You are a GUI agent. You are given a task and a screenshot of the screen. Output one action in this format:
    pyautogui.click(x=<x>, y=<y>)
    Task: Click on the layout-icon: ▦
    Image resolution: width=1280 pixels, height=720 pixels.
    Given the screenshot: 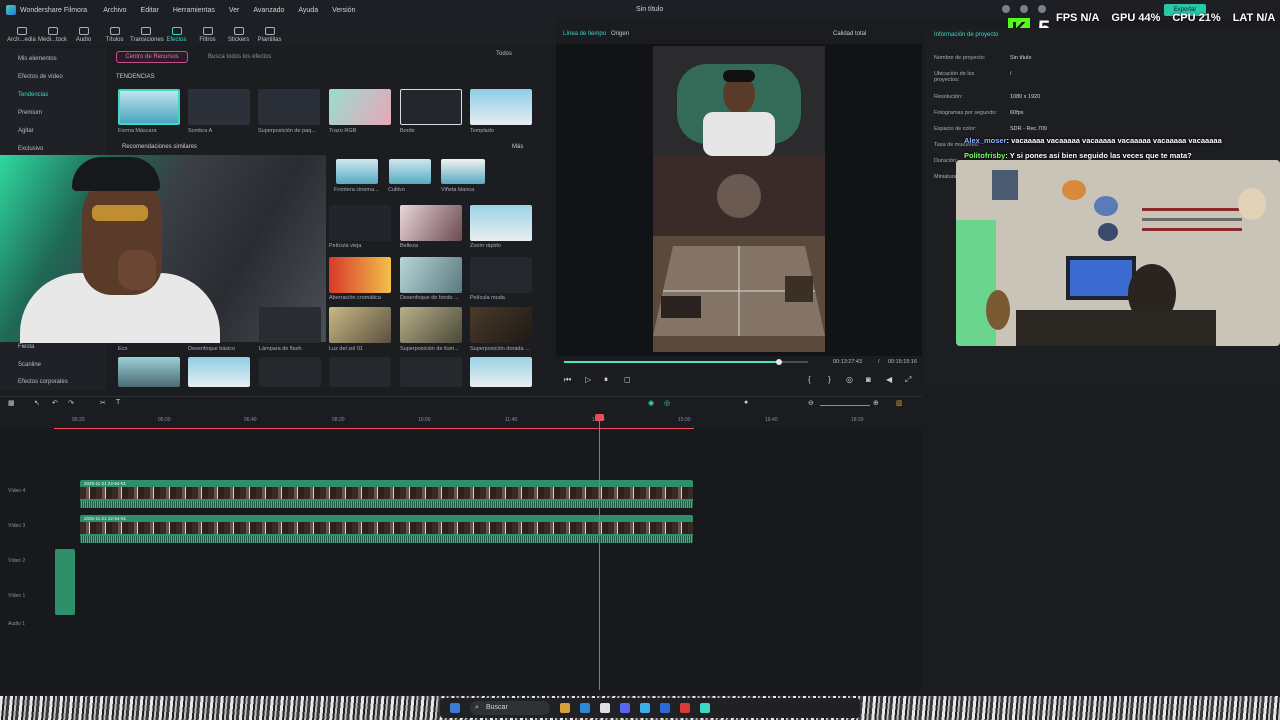 What is the action you would take?
    pyautogui.click(x=11, y=403)
    